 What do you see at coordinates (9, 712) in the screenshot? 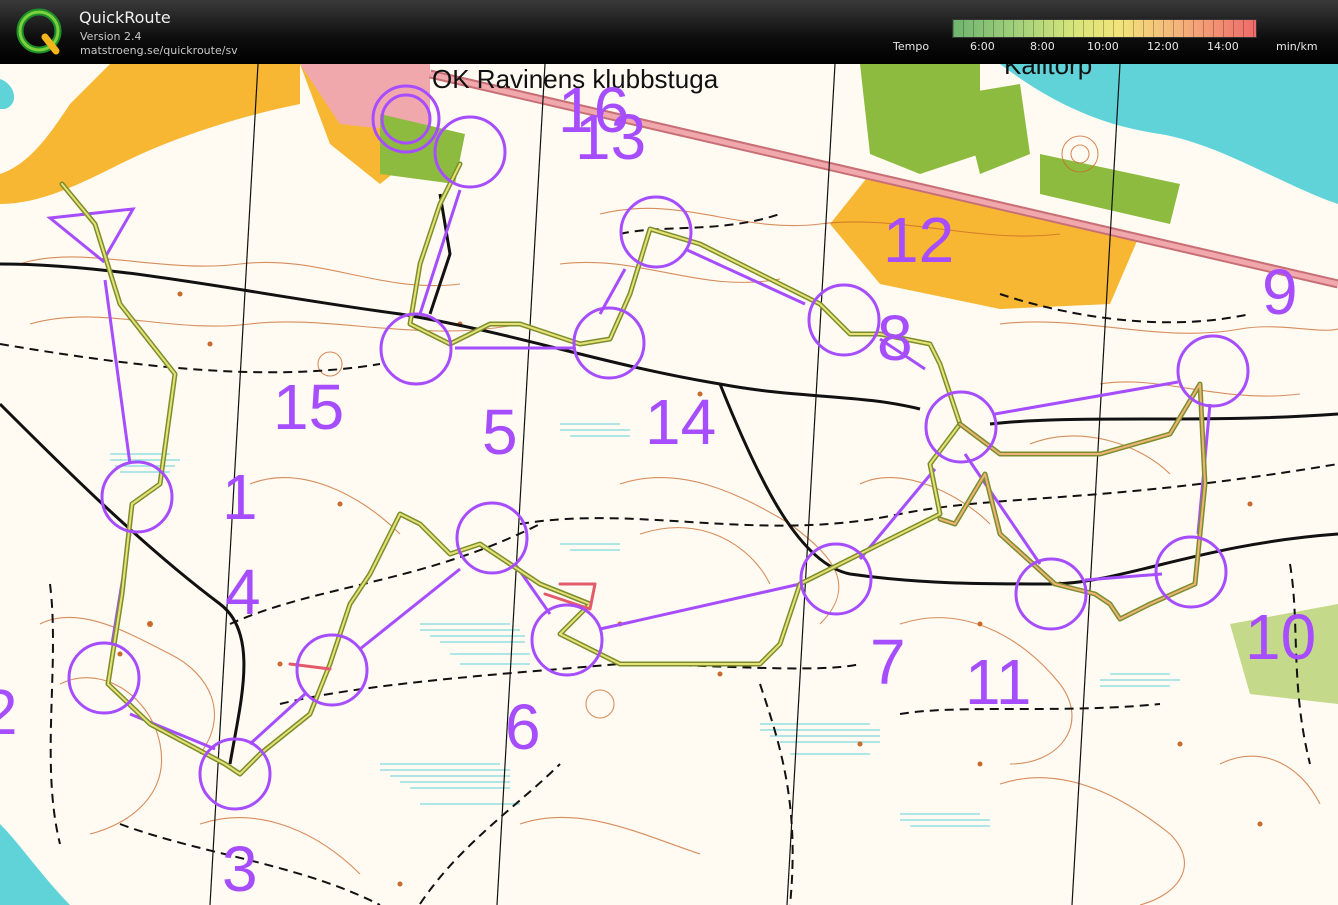
I see `control-number-2: 2` at bounding box center [9, 712].